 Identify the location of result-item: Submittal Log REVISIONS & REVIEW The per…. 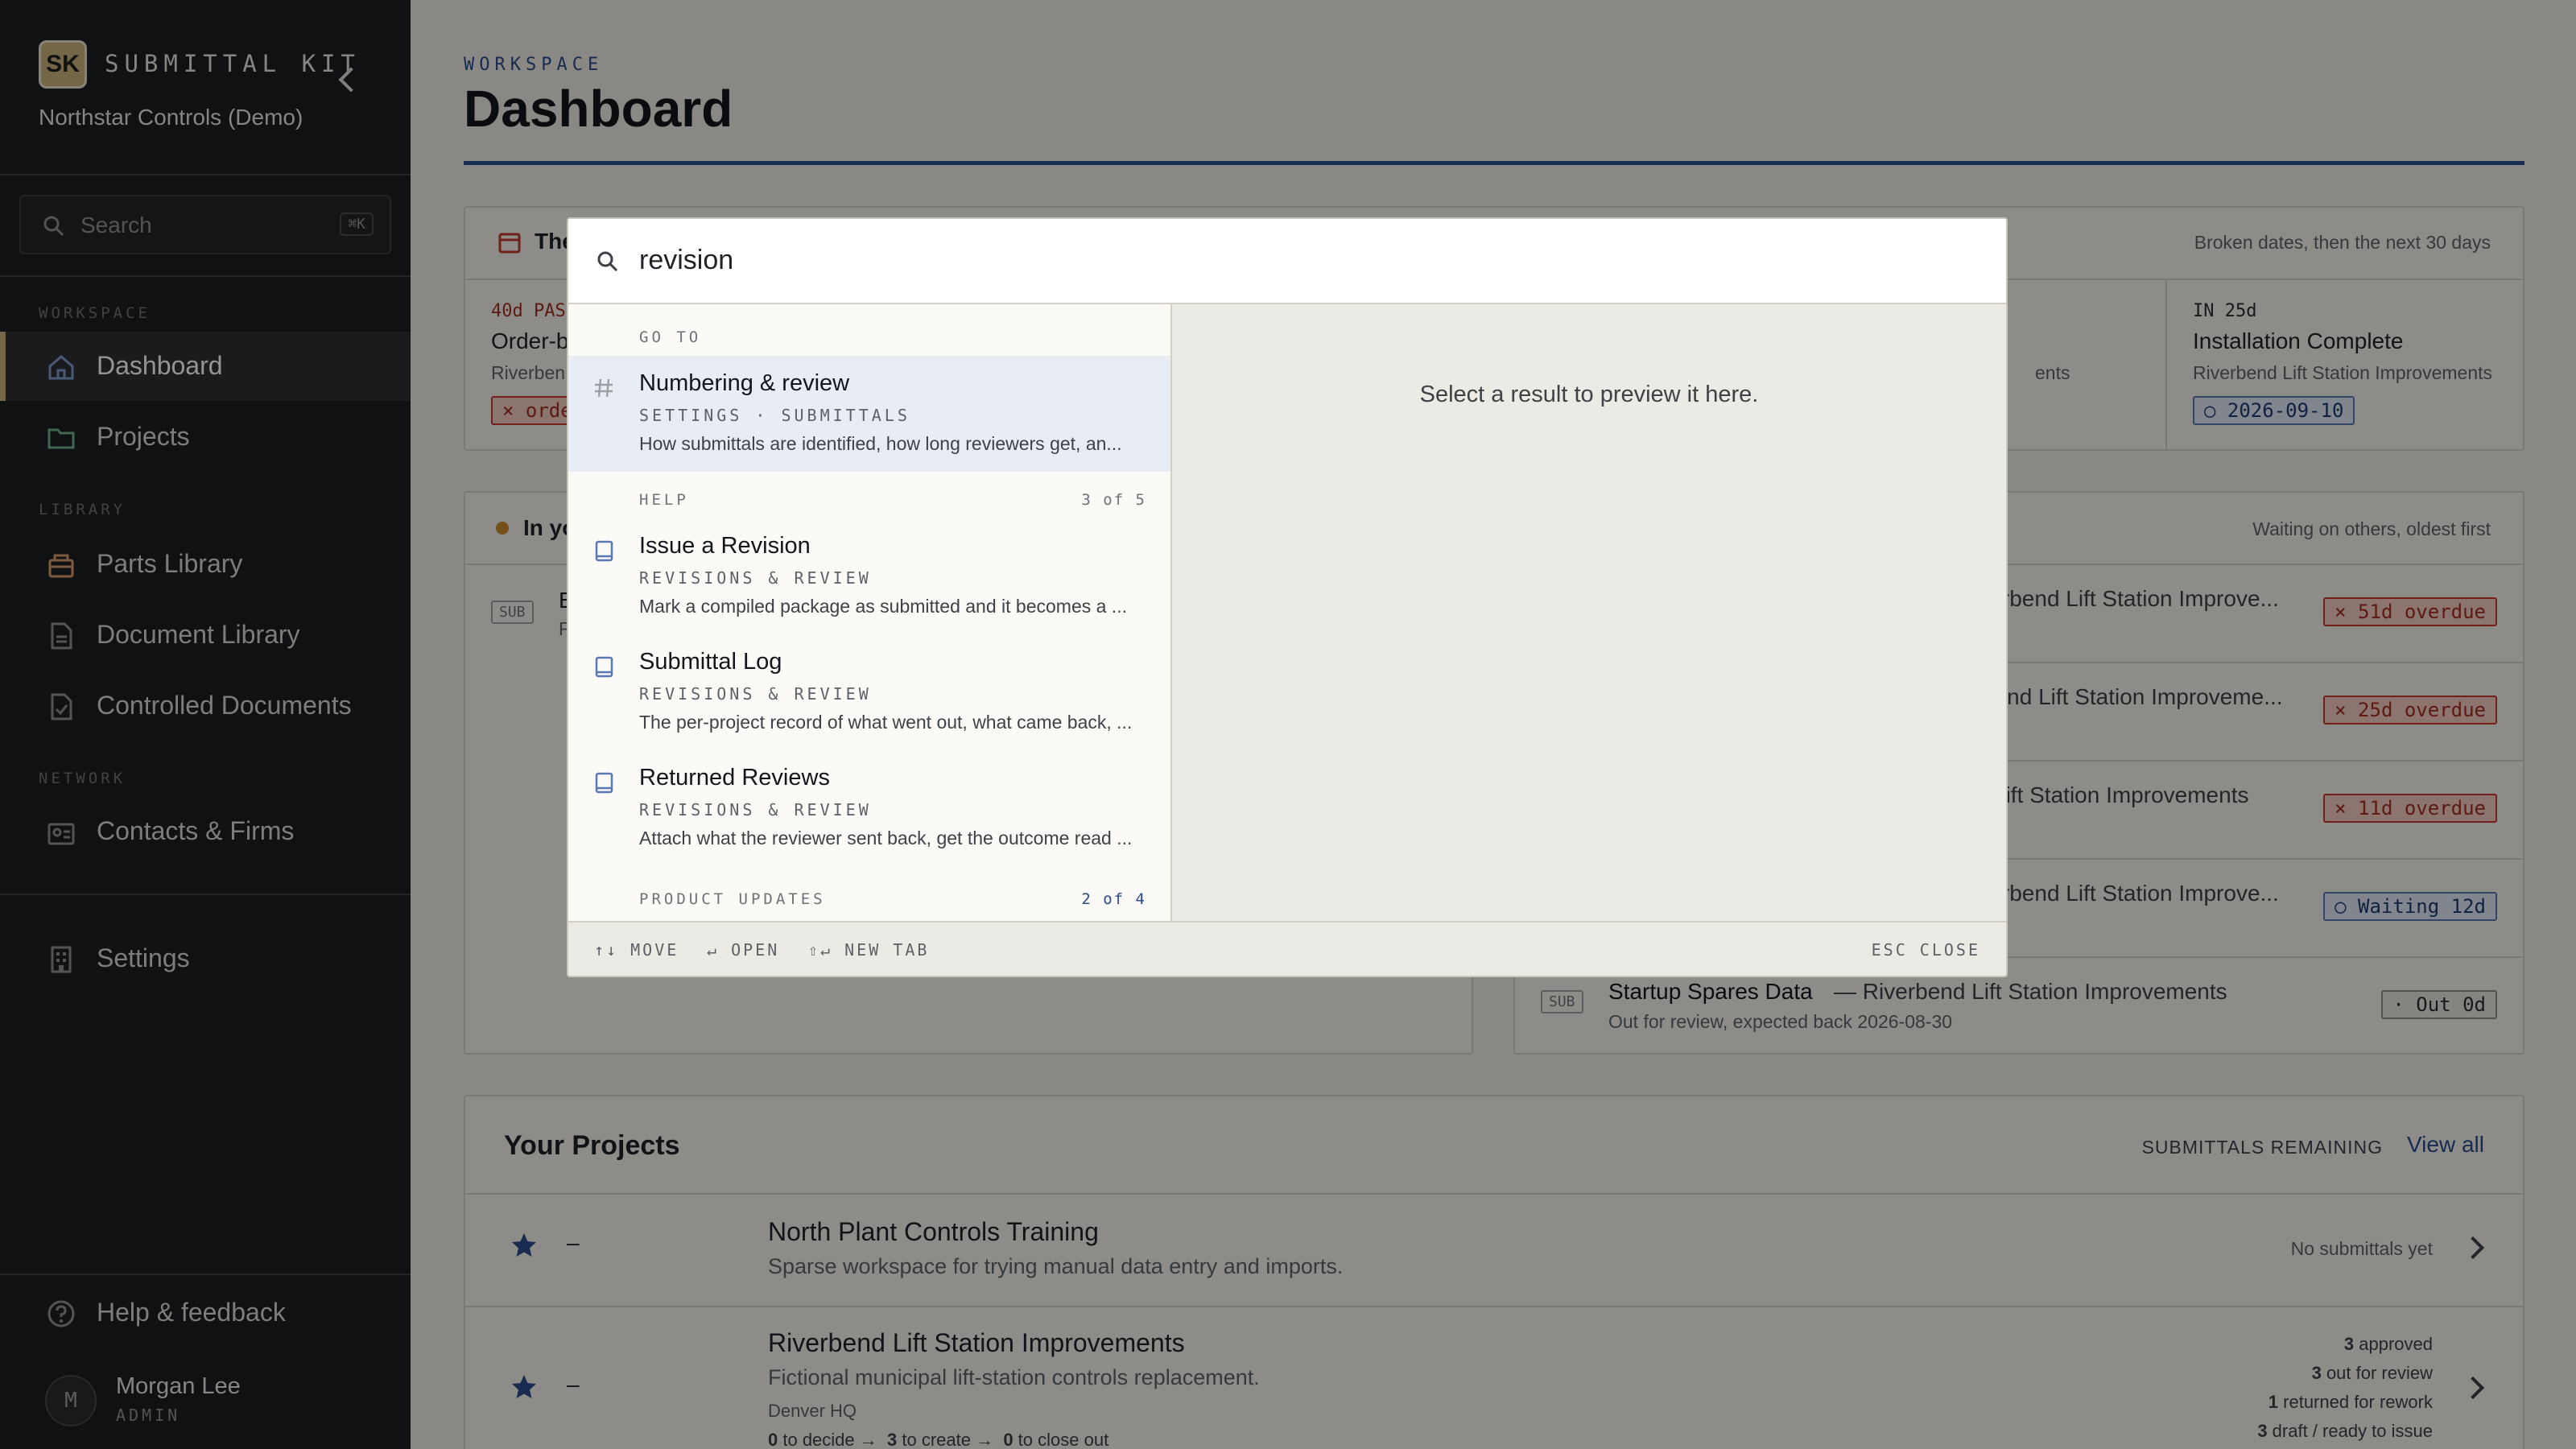
(869, 692).